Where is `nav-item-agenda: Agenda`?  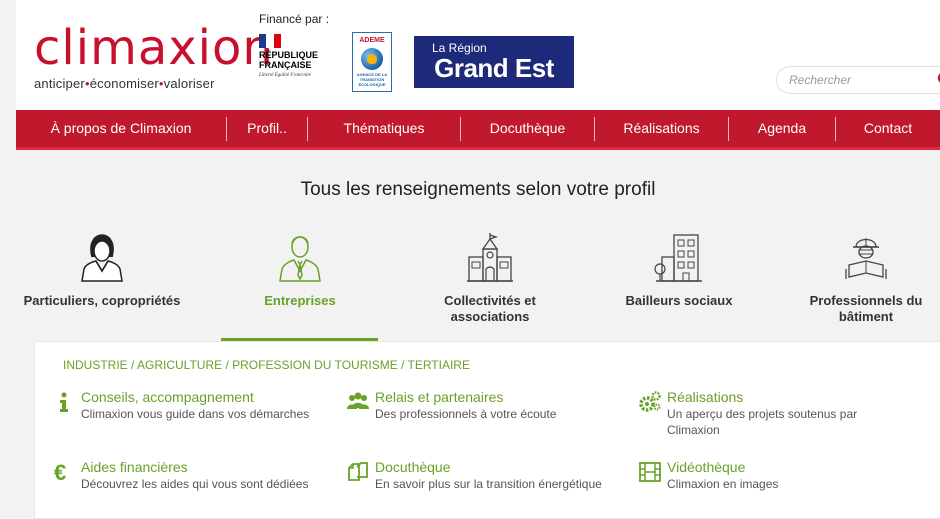
nav-item-agenda: Agenda is located at coordinates (782, 129).